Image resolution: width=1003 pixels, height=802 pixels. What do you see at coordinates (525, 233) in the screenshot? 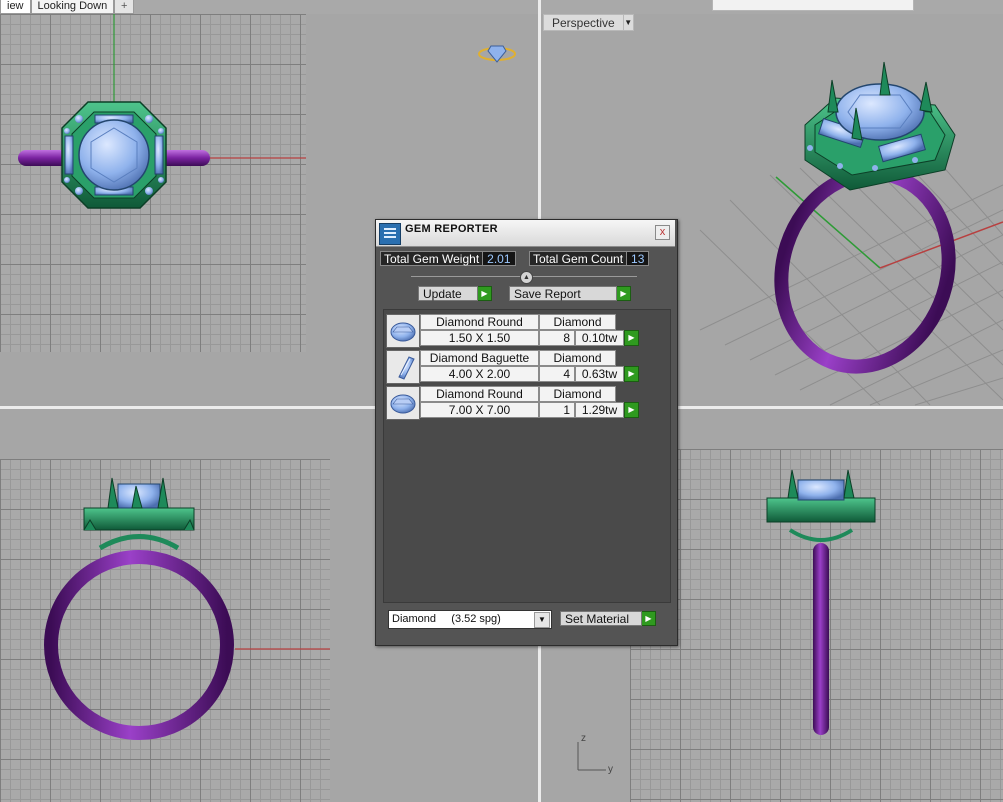
I see `gem-reporter-titlebar: GEM REPORTER x` at bounding box center [525, 233].